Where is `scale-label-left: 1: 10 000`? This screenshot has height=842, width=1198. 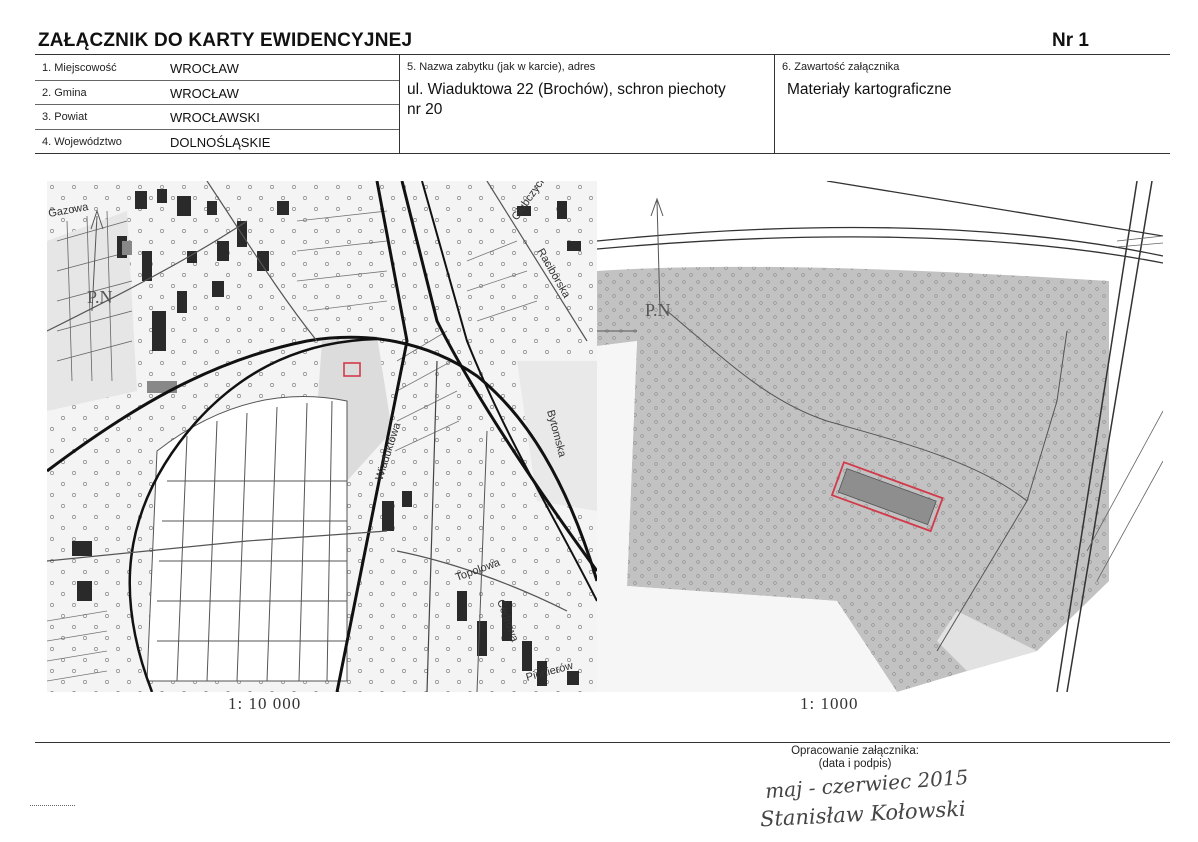 scale-label-left: 1: 10 000 is located at coordinates (265, 703).